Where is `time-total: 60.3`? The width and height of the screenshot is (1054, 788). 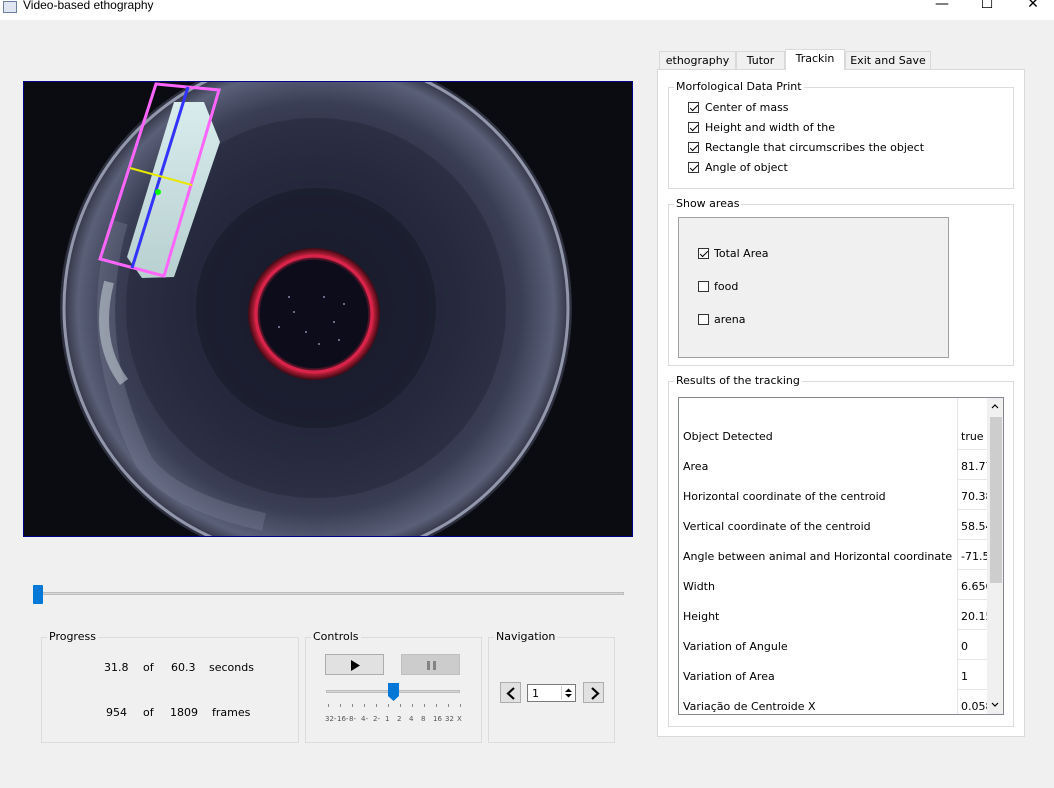
time-total: 60.3 is located at coordinates (183, 667).